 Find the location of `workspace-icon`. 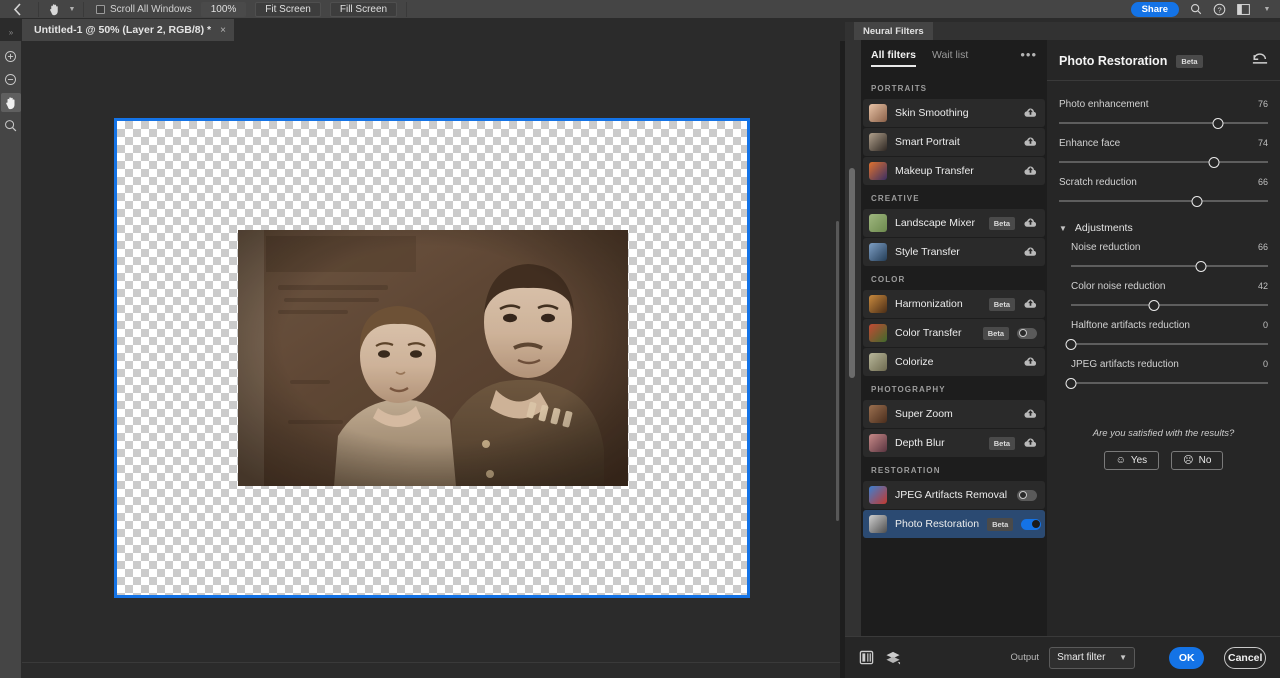

workspace-icon is located at coordinates (1243, 9).